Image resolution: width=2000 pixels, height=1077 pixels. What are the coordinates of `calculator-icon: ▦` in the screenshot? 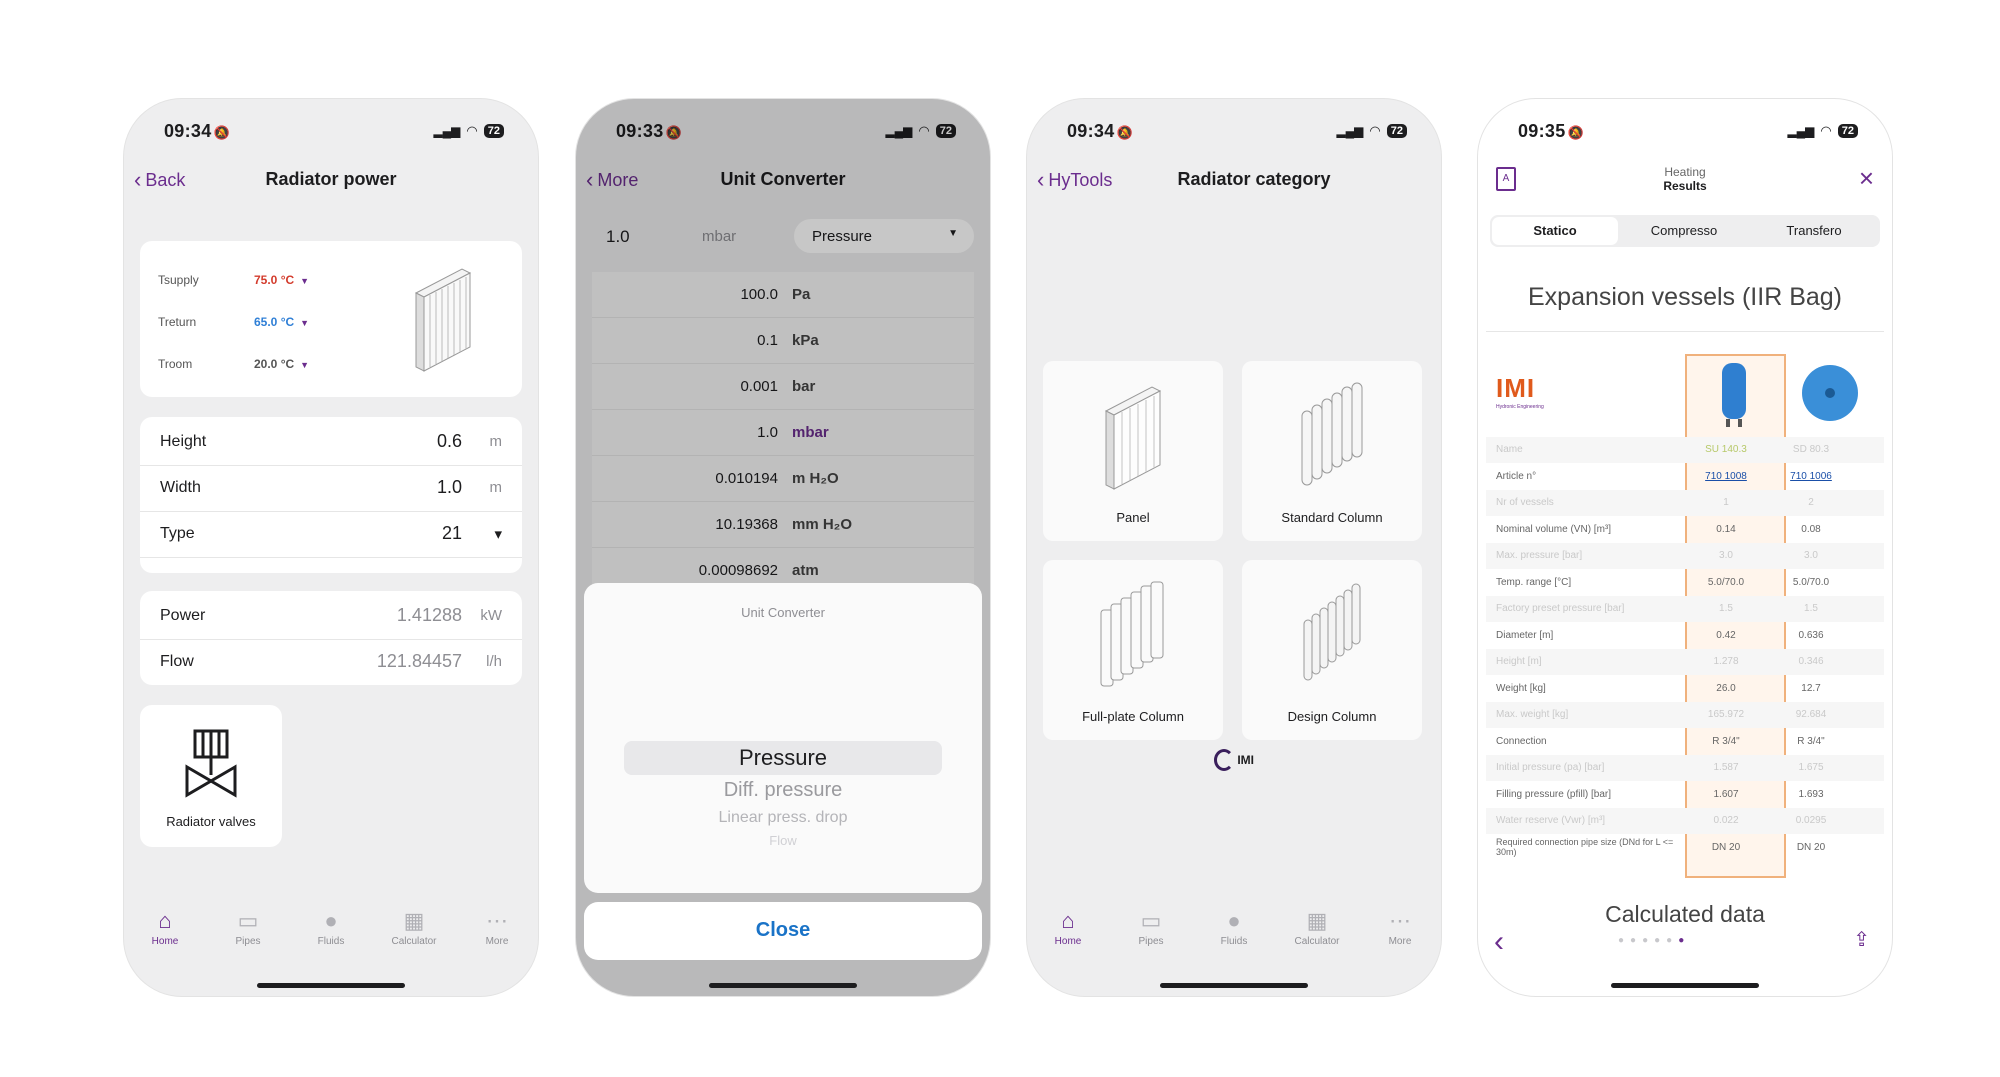 It's located at (414, 920).